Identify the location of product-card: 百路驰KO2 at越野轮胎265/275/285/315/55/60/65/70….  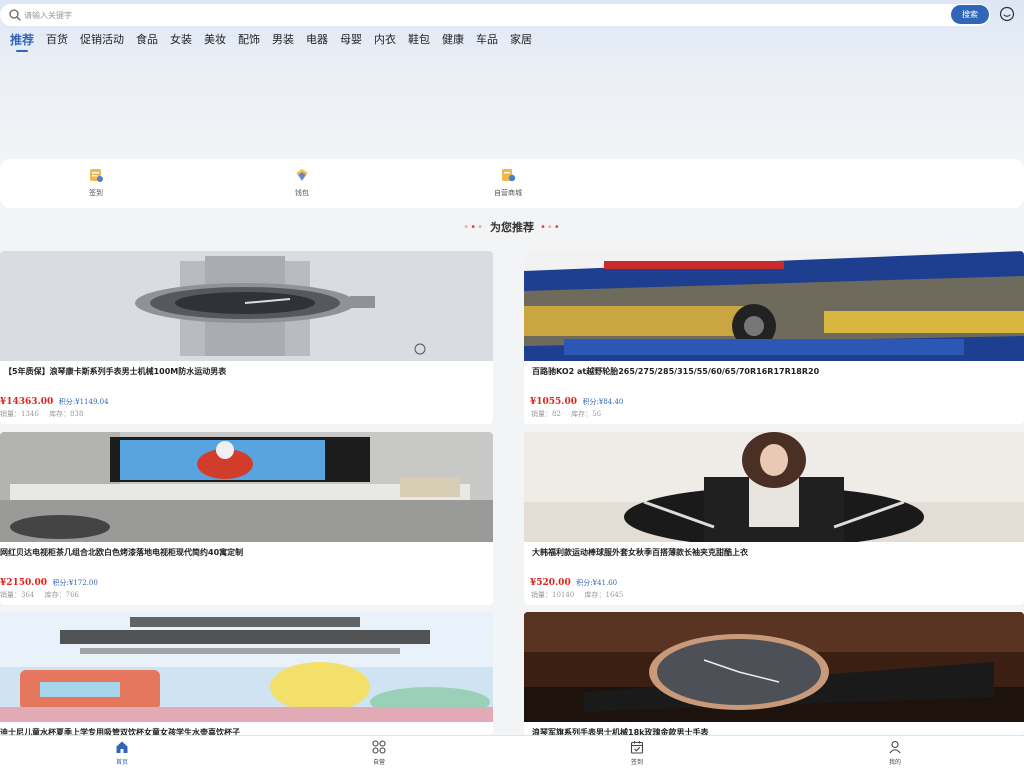
(774, 337).